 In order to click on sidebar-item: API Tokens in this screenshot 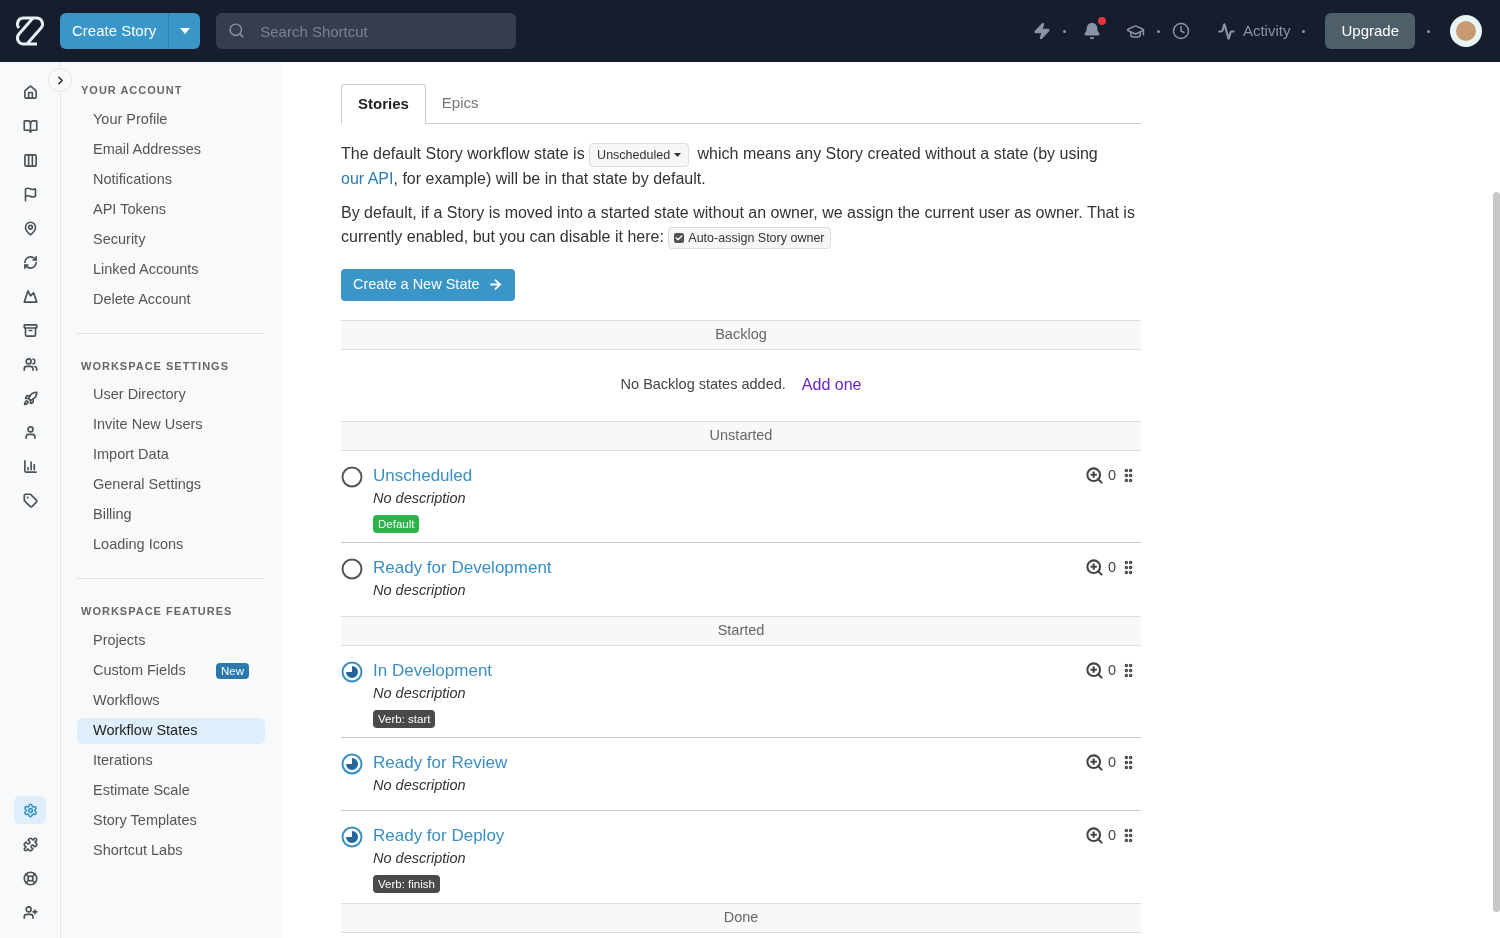, I will do `click(171, 209)`.